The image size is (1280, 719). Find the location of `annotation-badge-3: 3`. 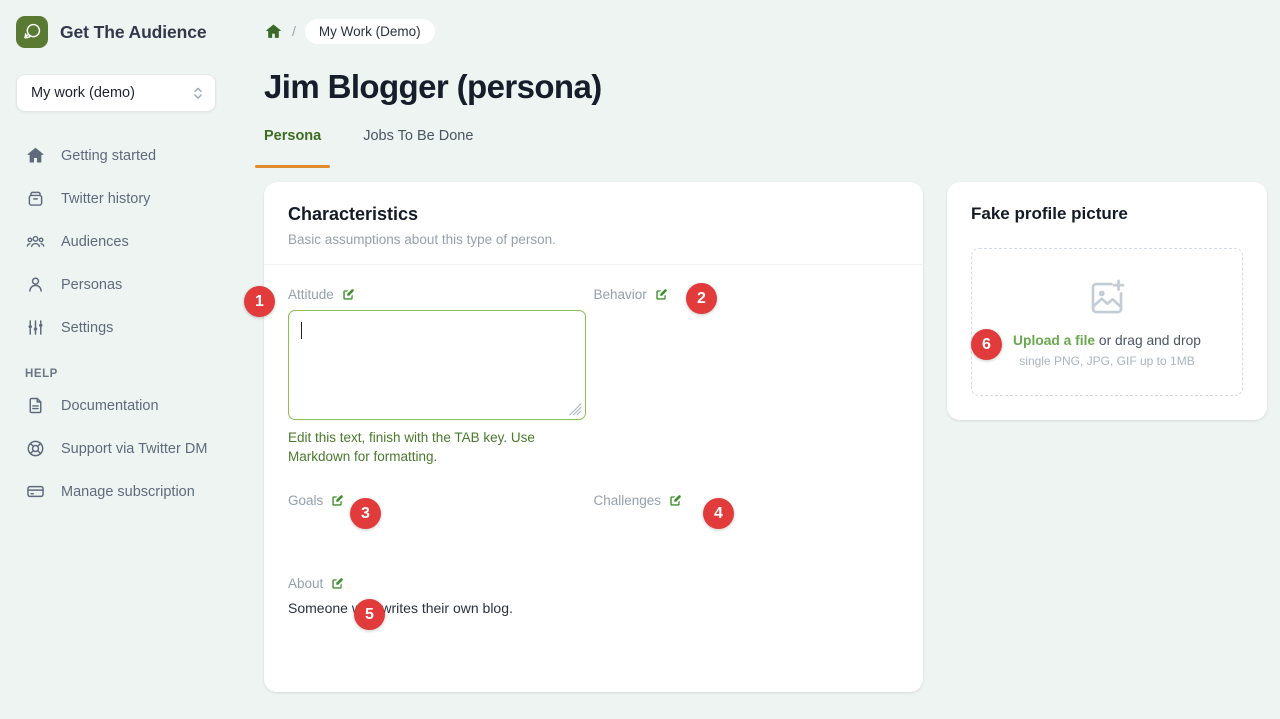

annotation-badge-3: 3 is located at coordinates (365, 513).